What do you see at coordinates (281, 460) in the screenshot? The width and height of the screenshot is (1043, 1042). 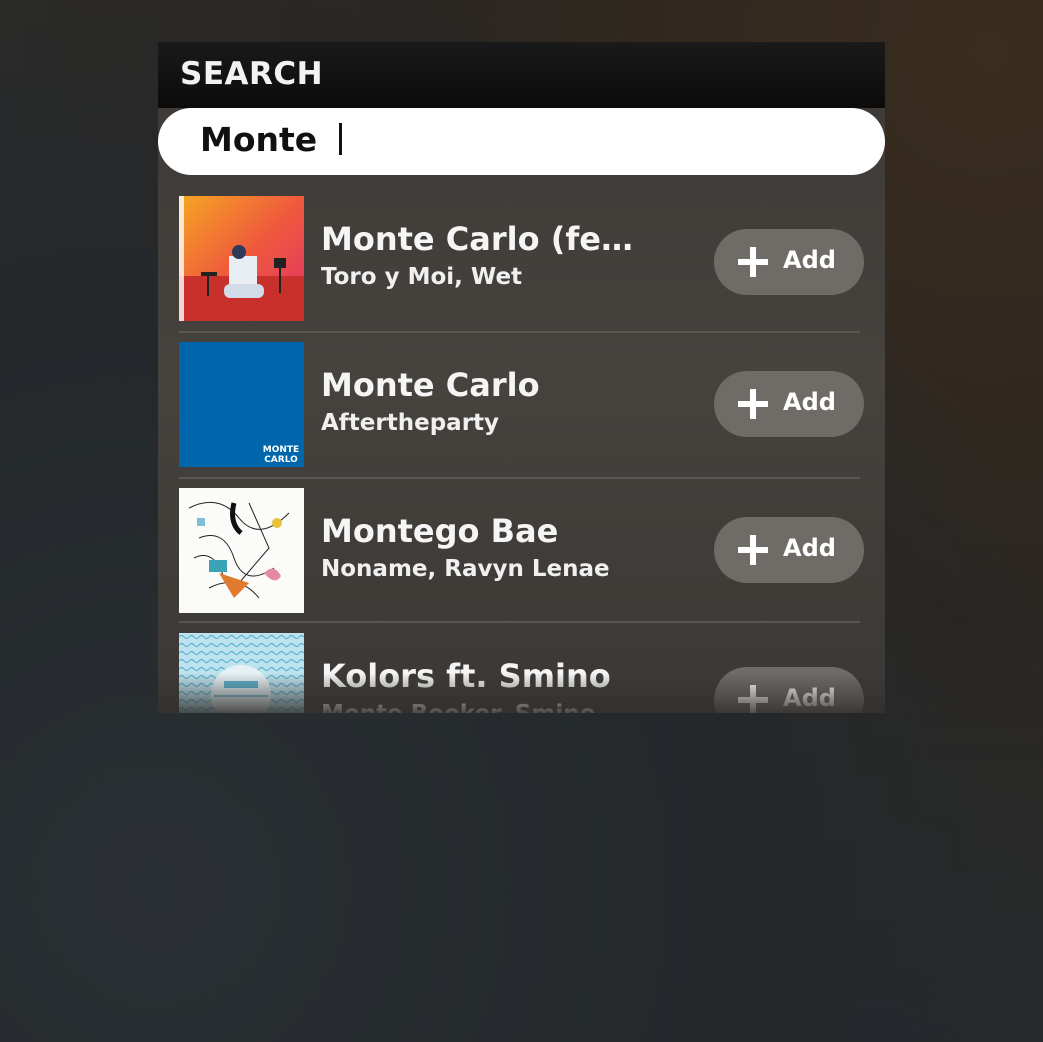 I see `cover-text: CARLO` at bounding box center [281, 460].